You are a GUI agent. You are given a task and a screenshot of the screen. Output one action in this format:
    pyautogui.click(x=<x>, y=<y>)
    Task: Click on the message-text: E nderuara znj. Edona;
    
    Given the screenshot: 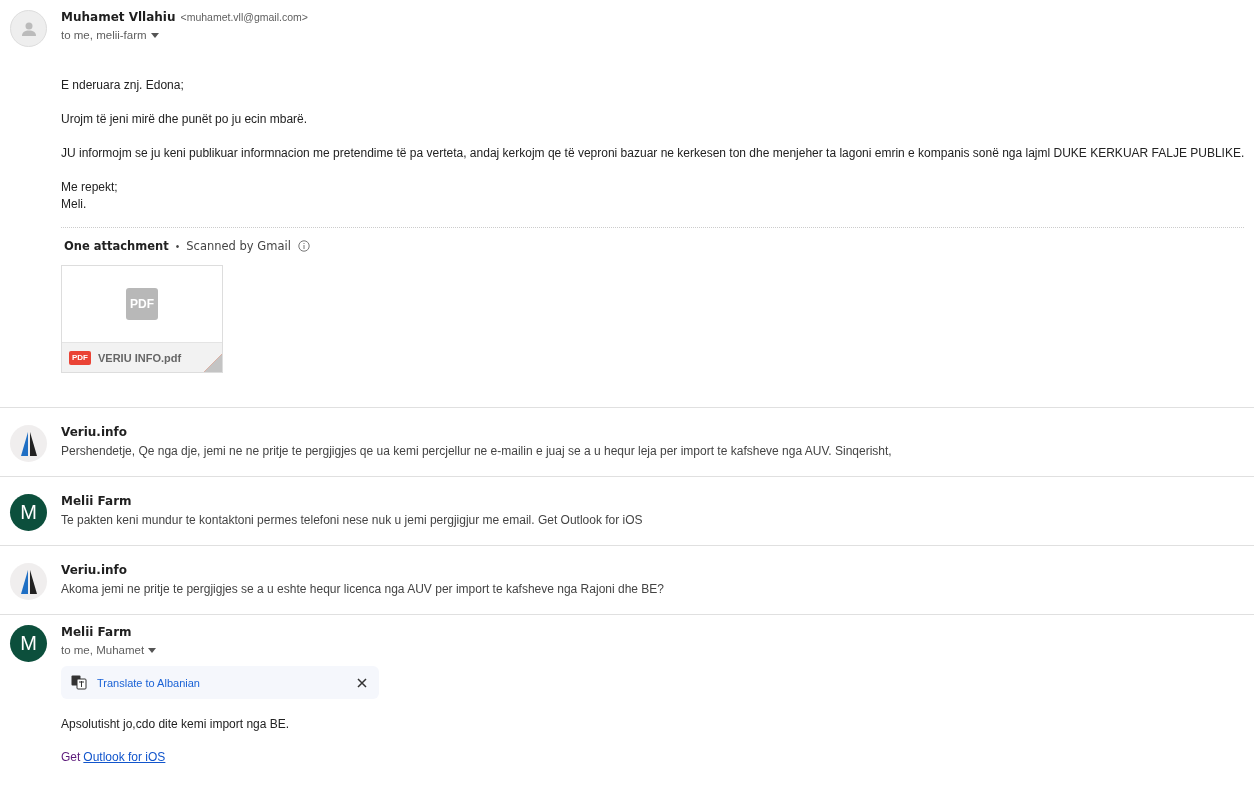 What is the action you would take?
    pyautogui.click(x=123, y=85)
    